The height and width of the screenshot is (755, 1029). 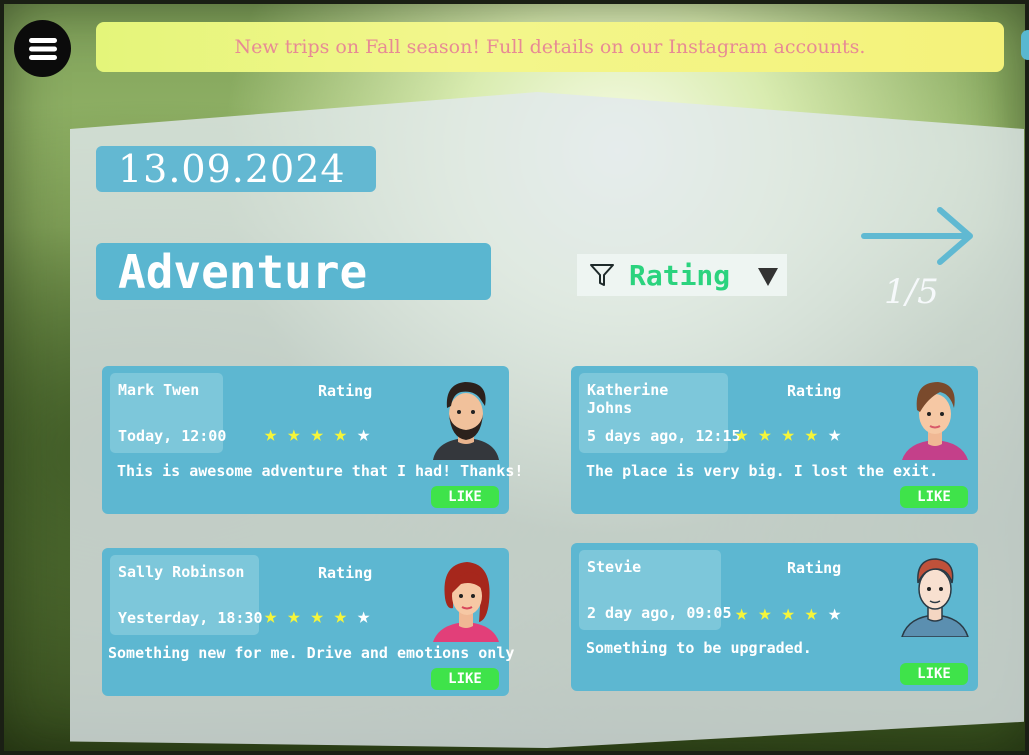 I want to click on avatar-woman-red-hair, so click(x=466, y=602).